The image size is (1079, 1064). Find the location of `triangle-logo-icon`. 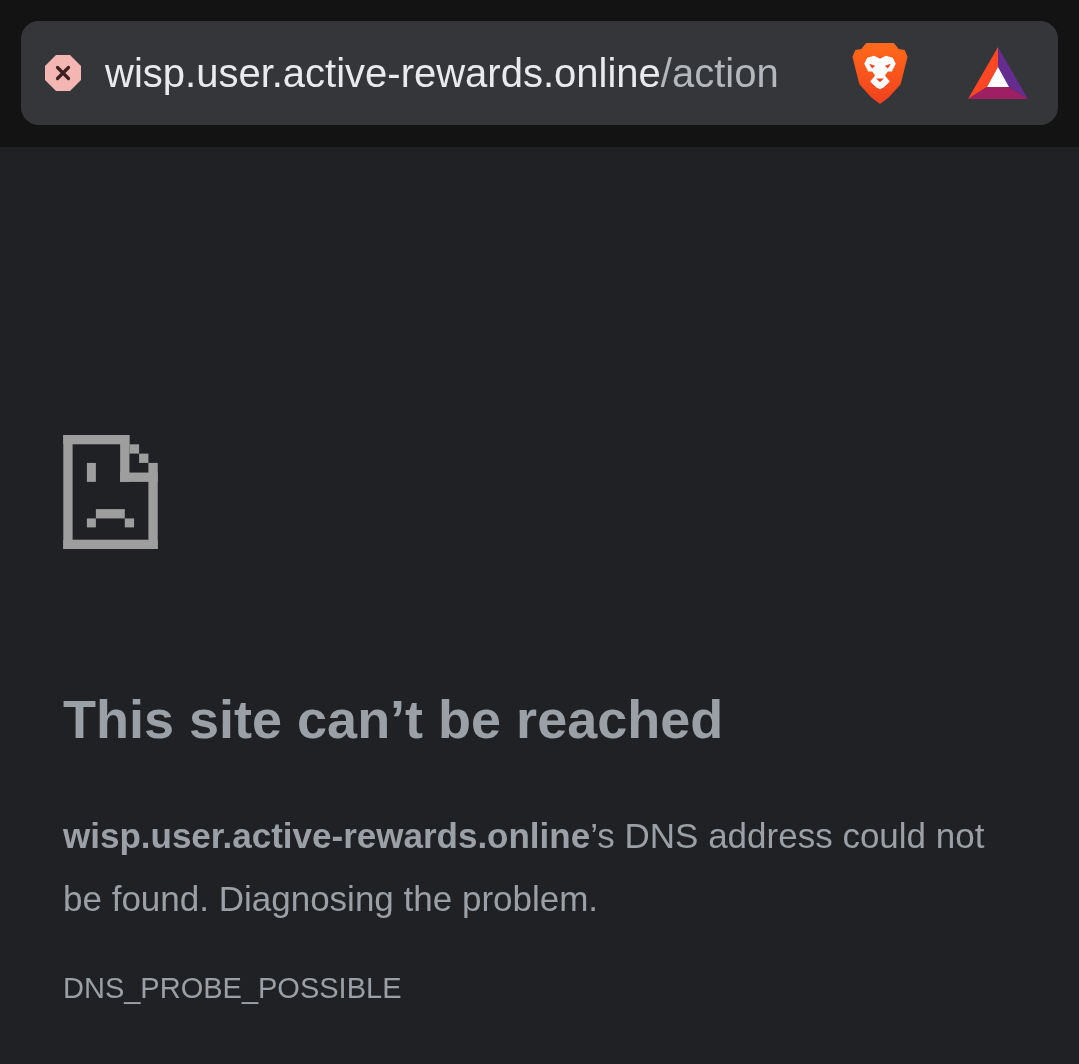

triangle-logo-icon is located at coordinates (998, 73).